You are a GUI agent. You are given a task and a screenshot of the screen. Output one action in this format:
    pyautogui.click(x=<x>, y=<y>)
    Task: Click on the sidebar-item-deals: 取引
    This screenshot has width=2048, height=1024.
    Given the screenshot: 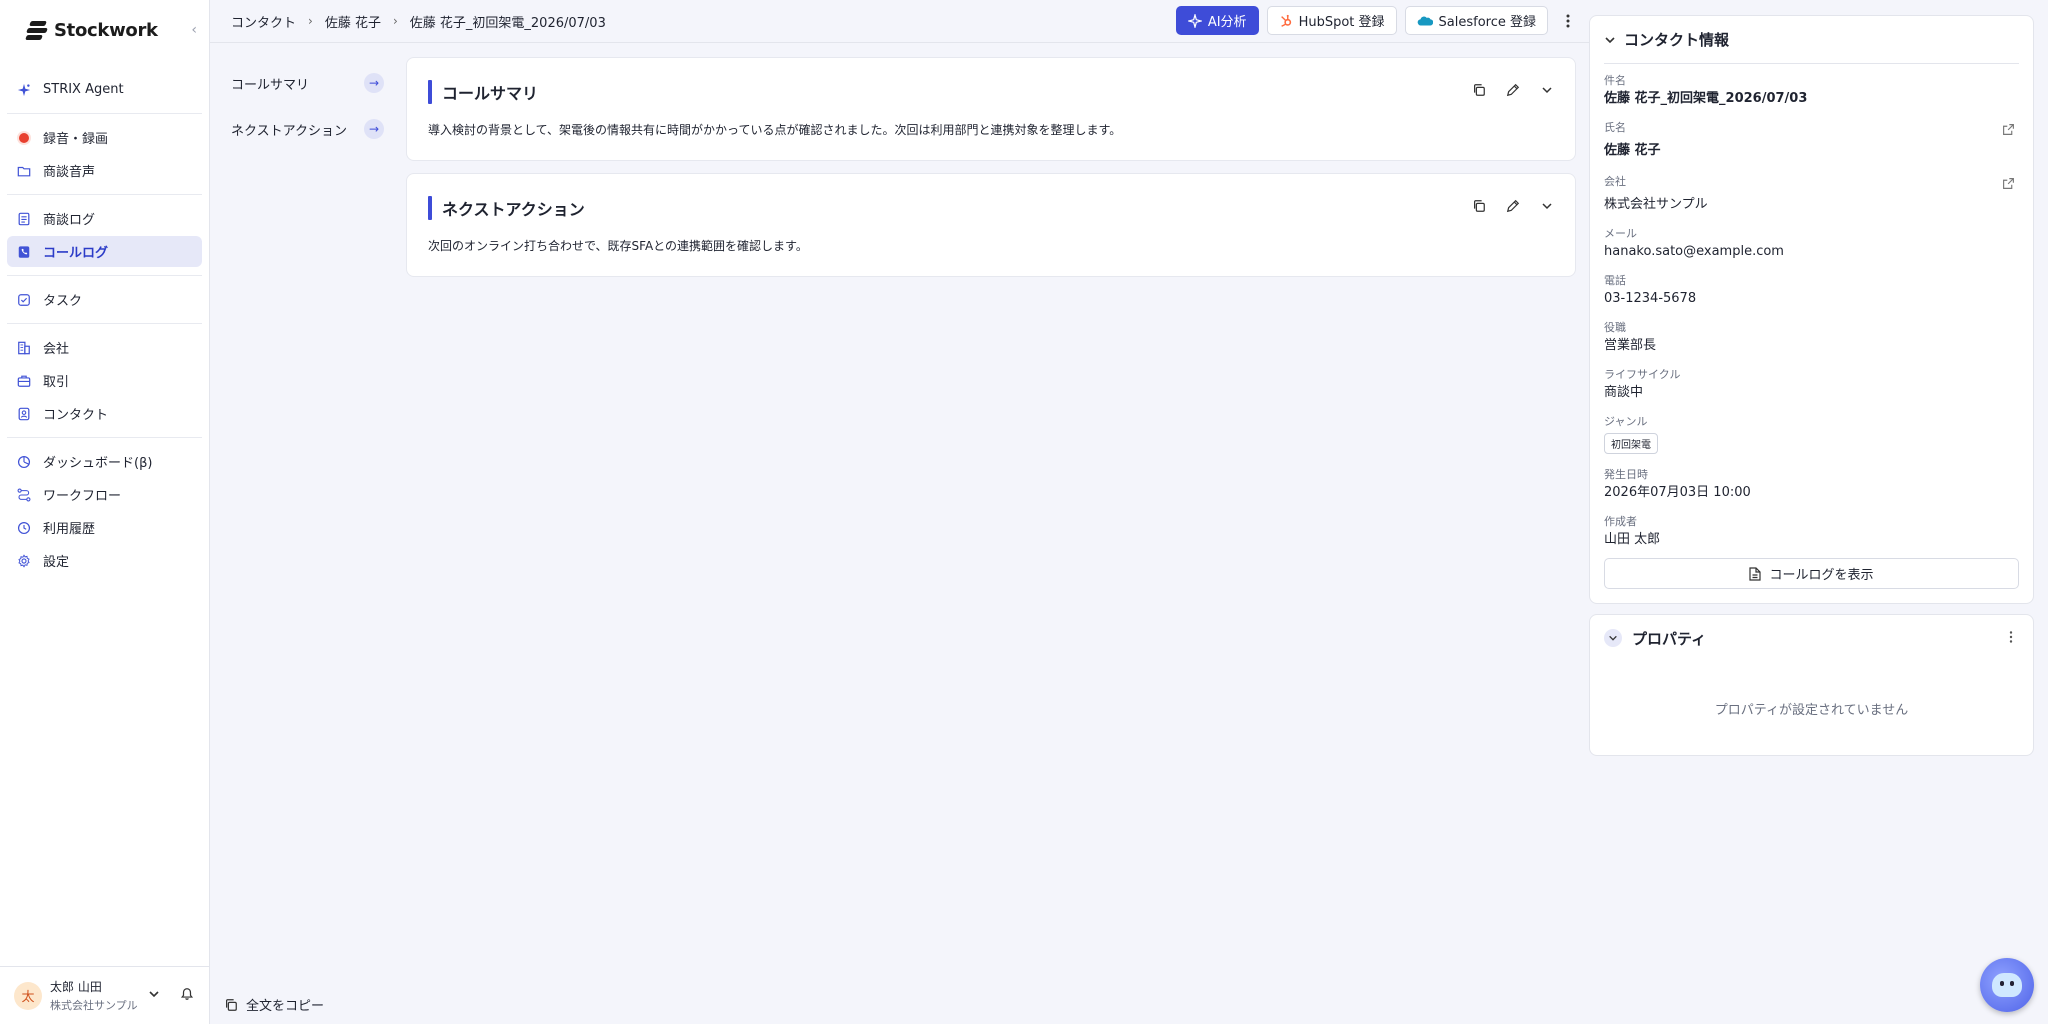 What is the action you would take?
    pyautogui.click(x=104, y=380)
    